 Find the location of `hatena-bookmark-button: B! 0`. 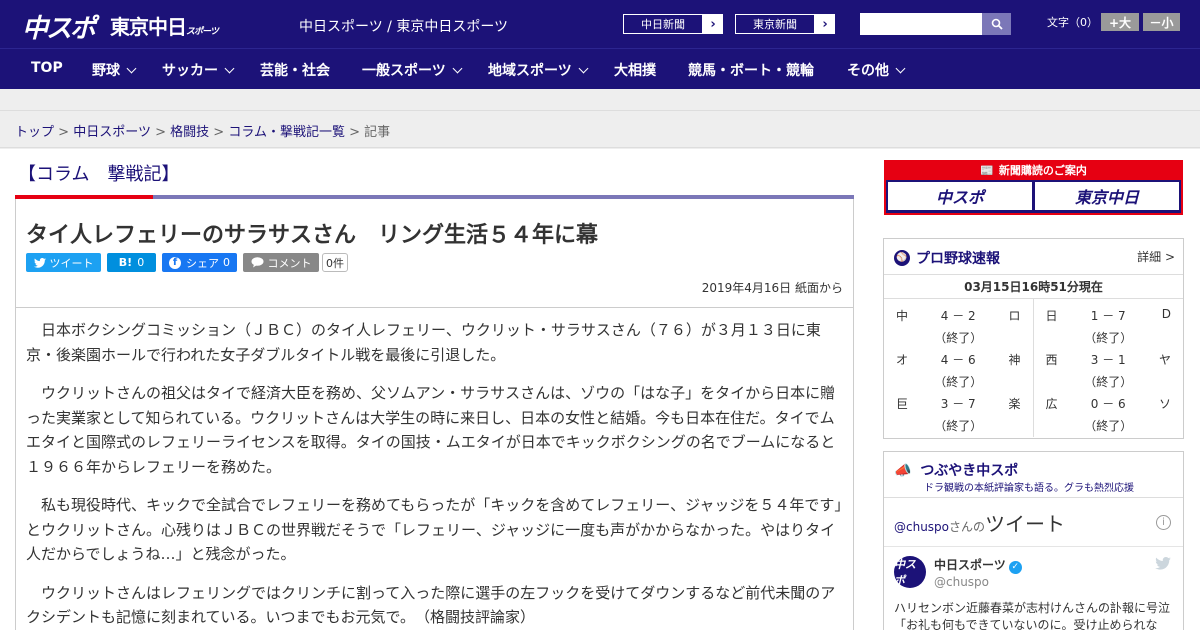

hatena-bookmark-button: B! 0 is located at coordinates (131, 262).